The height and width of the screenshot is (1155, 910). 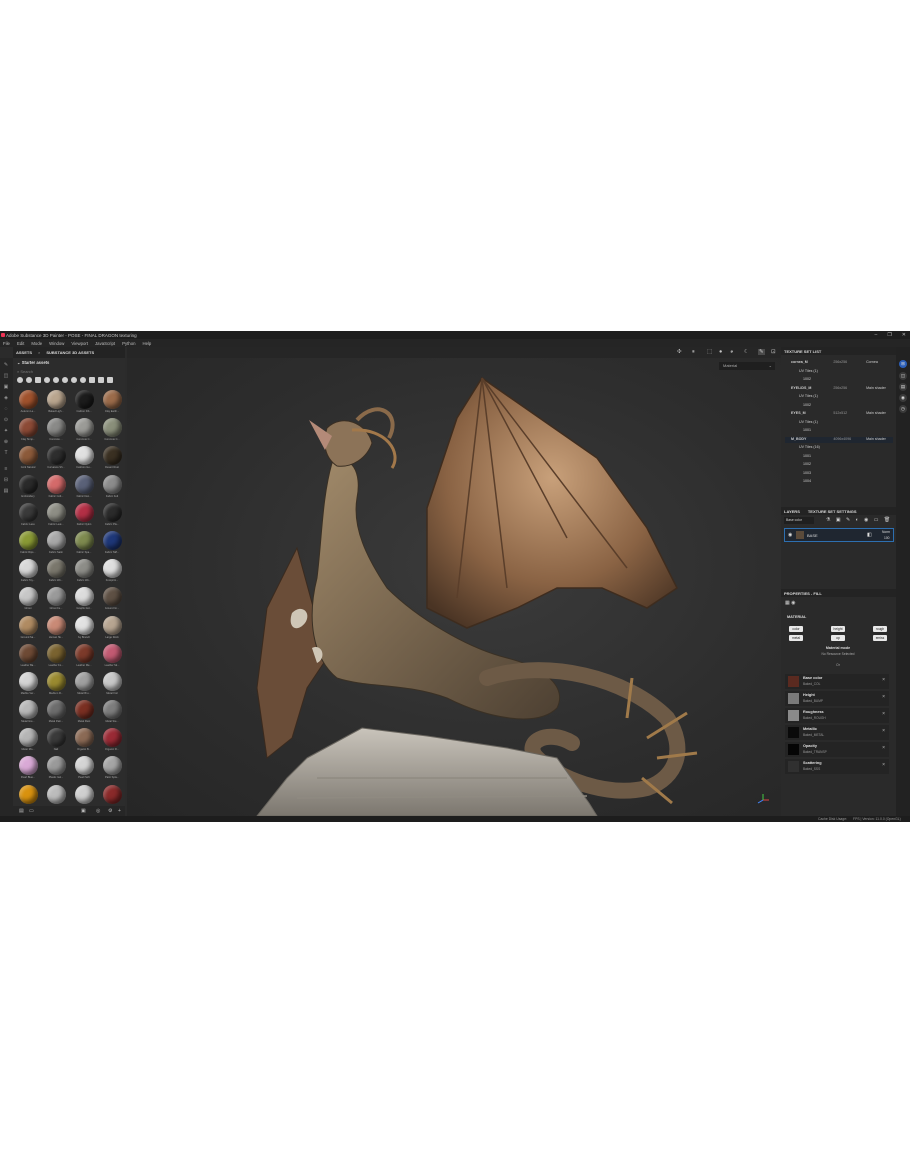 What do you see at coordinates (838, 638) in the screenshot?
I see `chip-op: op` at bounding box center [838, 638].